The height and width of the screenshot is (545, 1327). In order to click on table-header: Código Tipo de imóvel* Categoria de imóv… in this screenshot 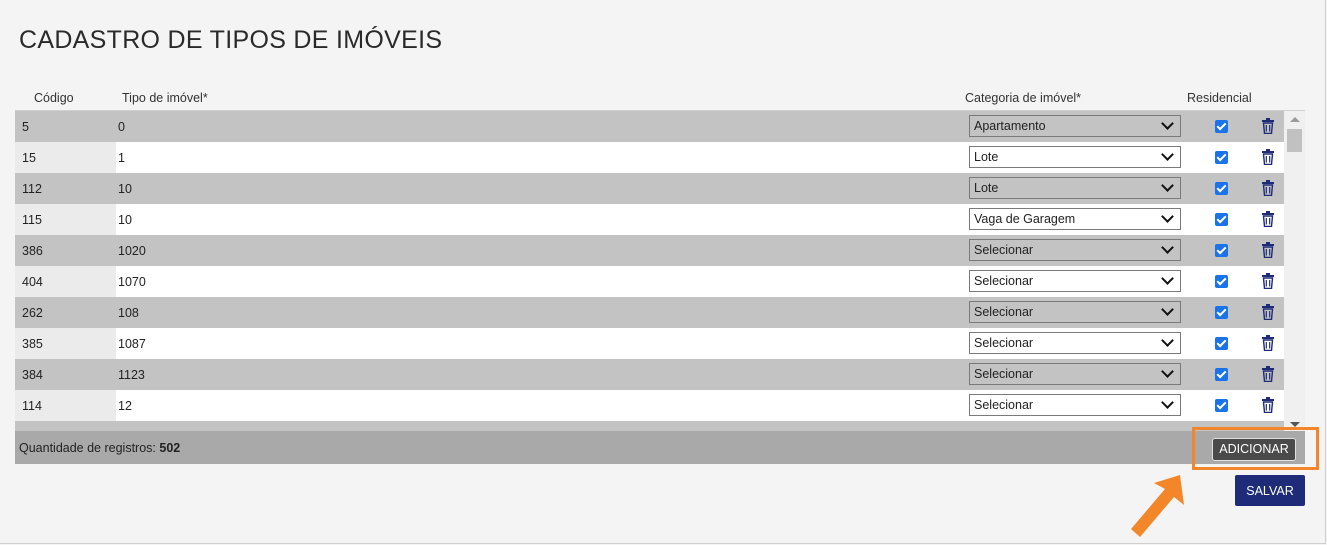, I will do `click(660, 98)`.